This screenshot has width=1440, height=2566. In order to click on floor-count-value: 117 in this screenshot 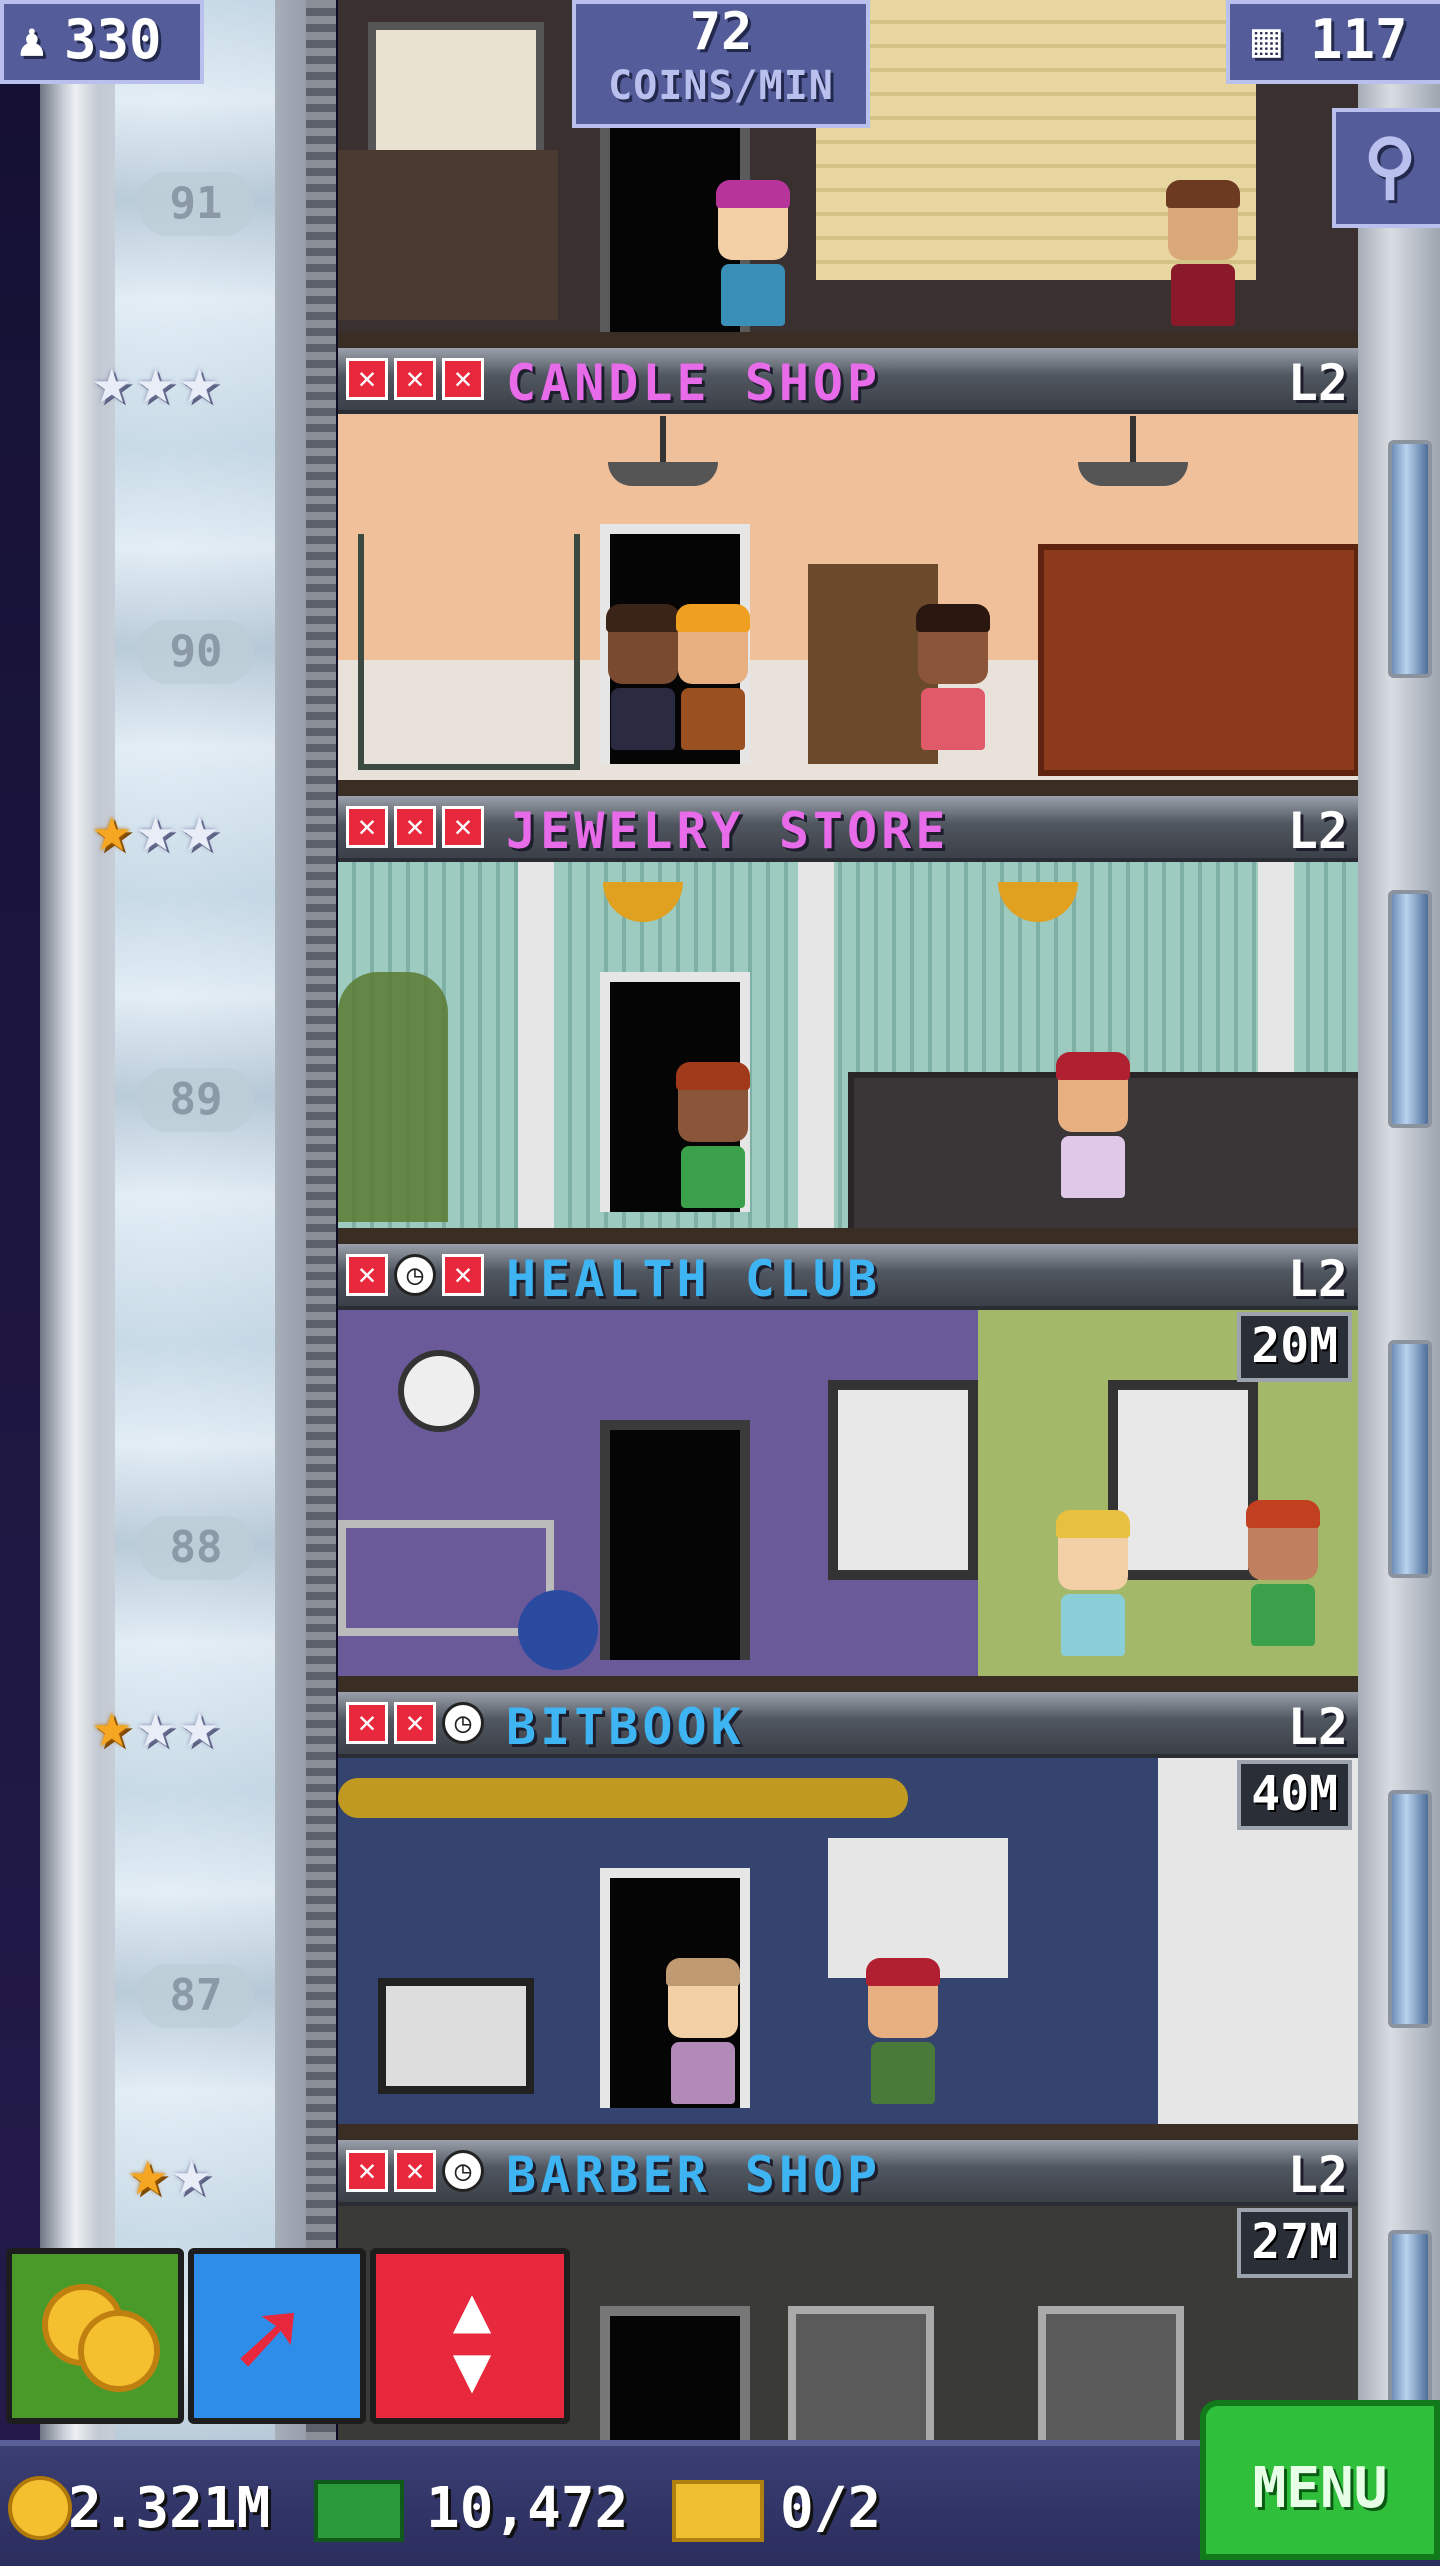, I will do `click(1359, 39)`.